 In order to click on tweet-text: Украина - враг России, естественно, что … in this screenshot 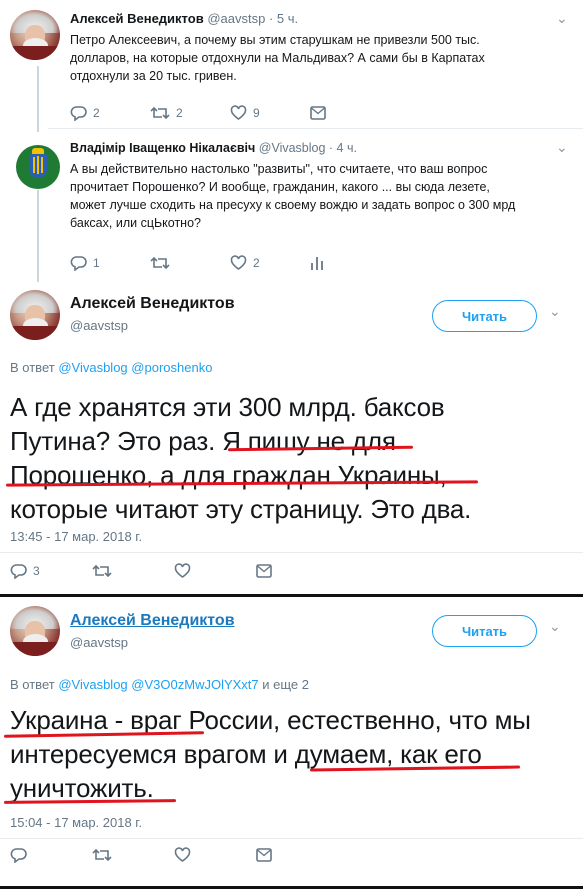, I will do `click(270, 754)`.